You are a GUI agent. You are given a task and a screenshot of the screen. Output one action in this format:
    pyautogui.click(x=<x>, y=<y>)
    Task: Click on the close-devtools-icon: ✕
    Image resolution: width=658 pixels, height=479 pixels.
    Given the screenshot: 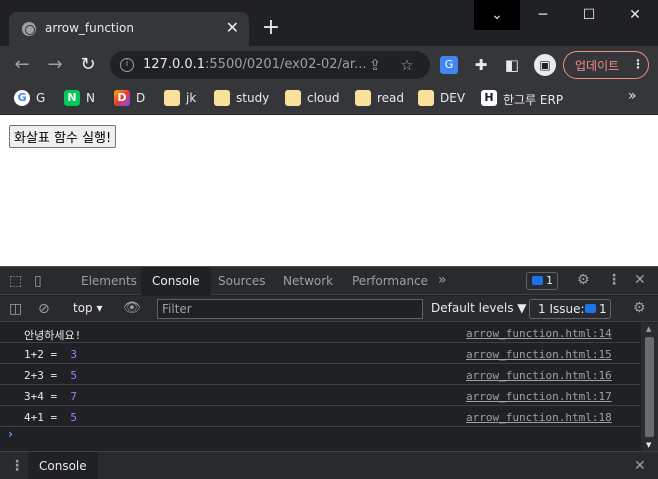 What is the action you would take?
    pyautogui.click(x=640, y=280)
    